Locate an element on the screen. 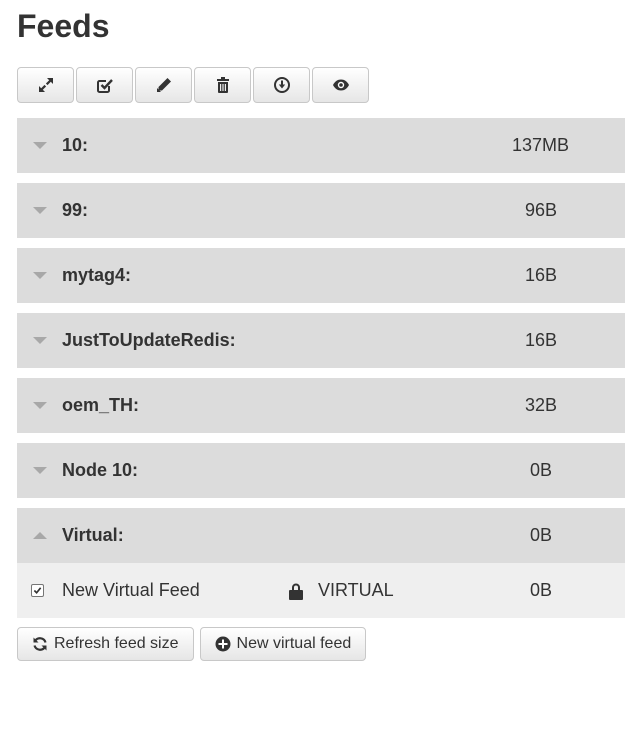  group-row-99: 99: 96B is located at coordinates (321, 210).